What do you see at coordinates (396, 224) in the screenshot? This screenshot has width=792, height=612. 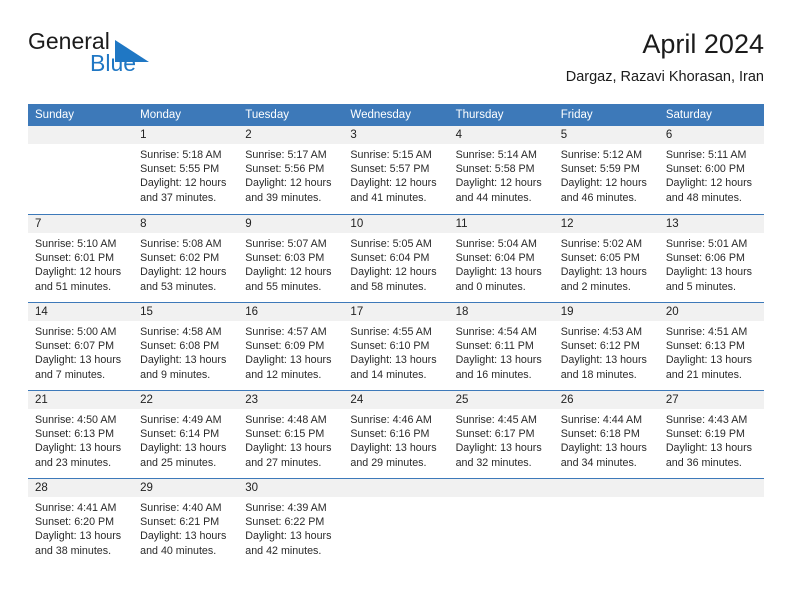 I see `day-number: 10` at bounding box center [396, 224].